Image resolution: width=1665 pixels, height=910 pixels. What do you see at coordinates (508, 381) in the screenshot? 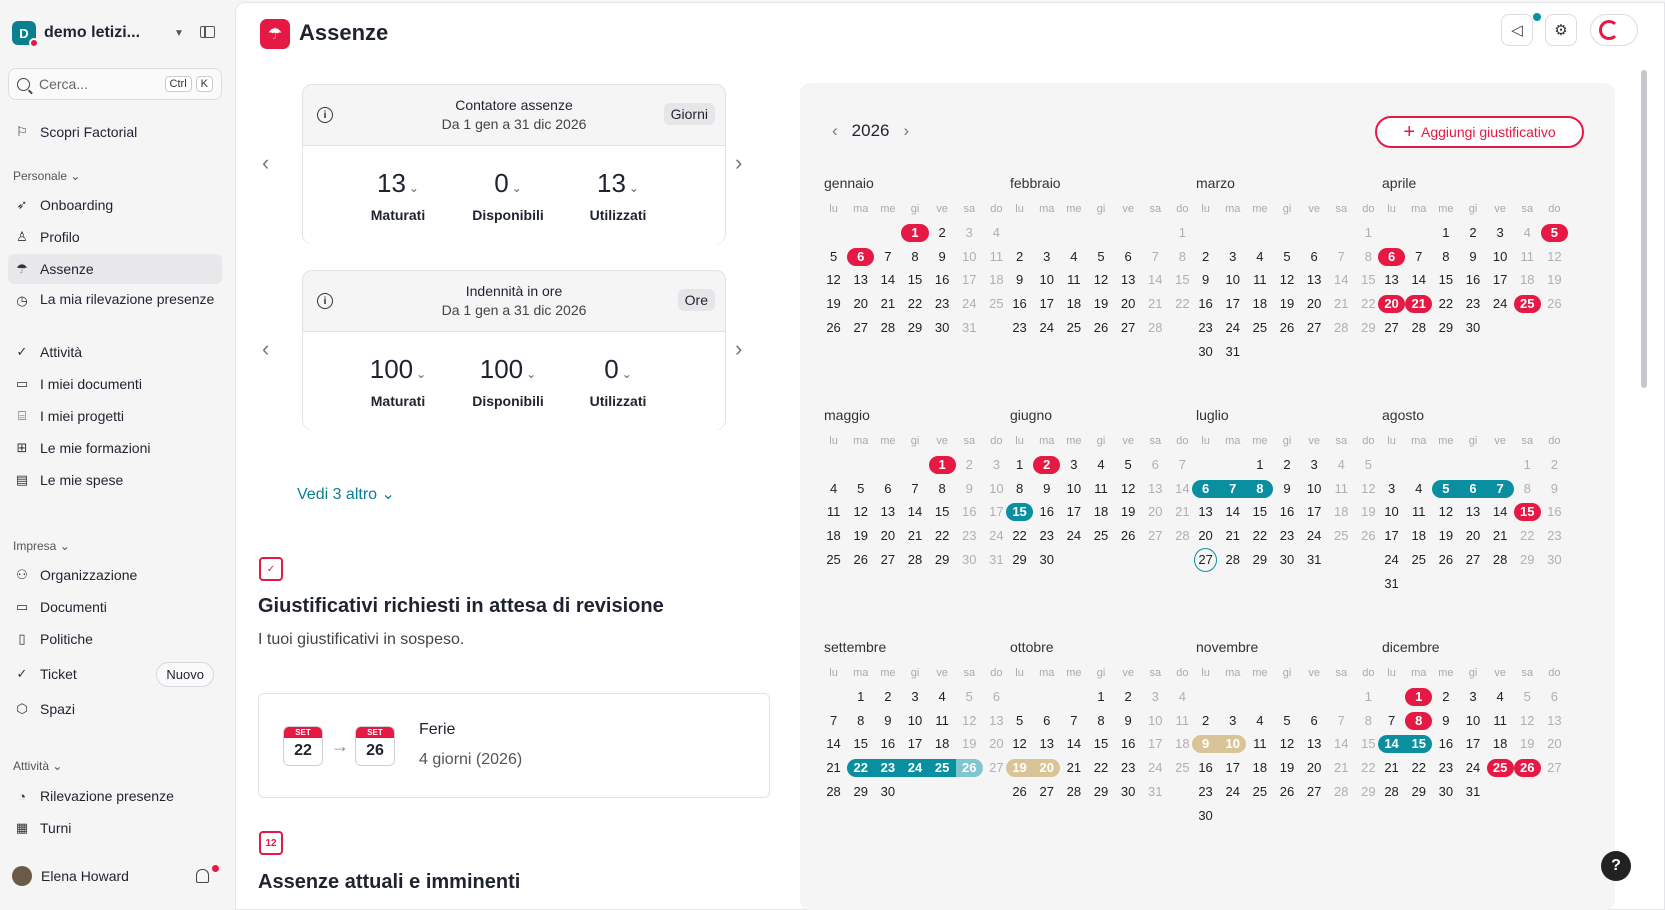
I see `counter-stat: 100 ⌄ Disponibili` at bounding box center [508, 381].